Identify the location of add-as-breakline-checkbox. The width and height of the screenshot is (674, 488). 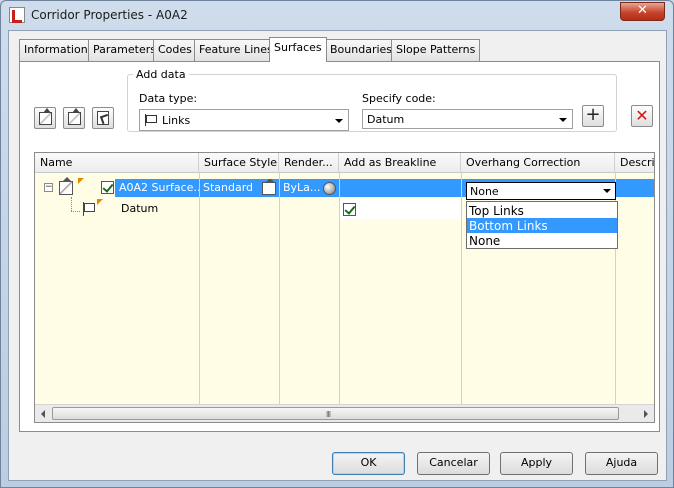
(349, 209).